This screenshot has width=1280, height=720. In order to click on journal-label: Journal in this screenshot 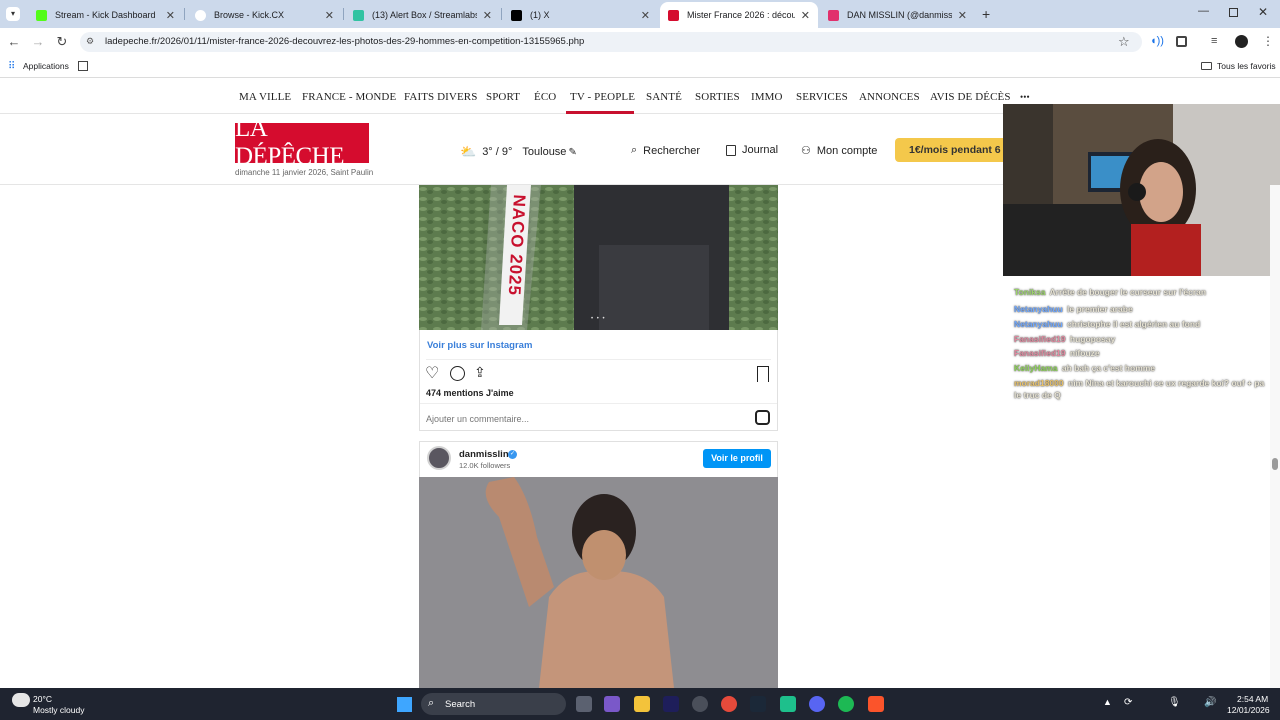, I will do `click(760, 150)`.